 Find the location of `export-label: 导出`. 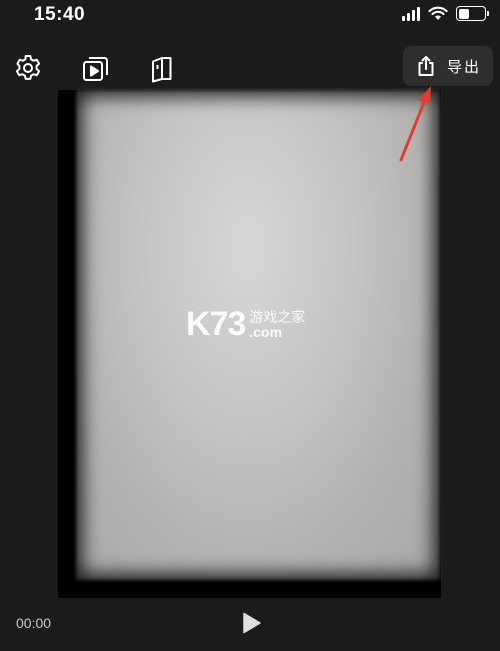

export-label: 导出 is located at coordinates (463, 67).